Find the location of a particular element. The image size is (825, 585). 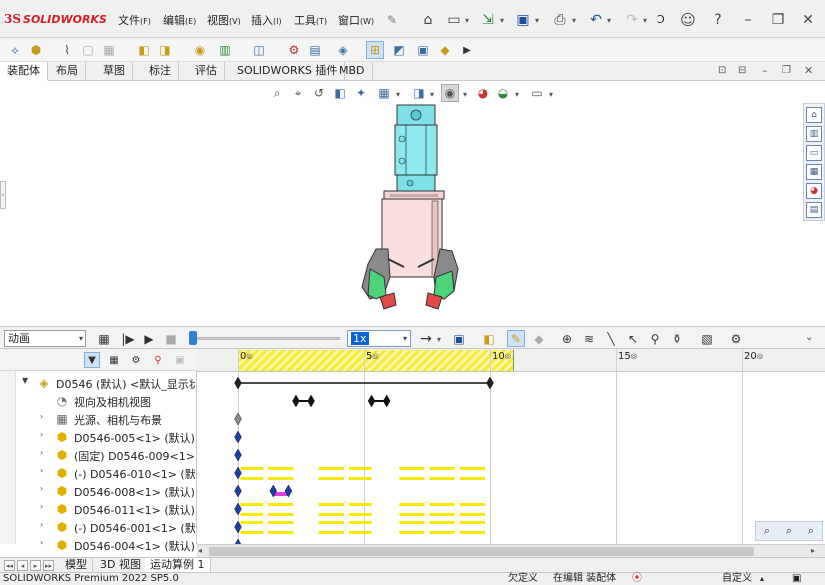

tile-icon: ⊟ is located at coordinates (742, 70).